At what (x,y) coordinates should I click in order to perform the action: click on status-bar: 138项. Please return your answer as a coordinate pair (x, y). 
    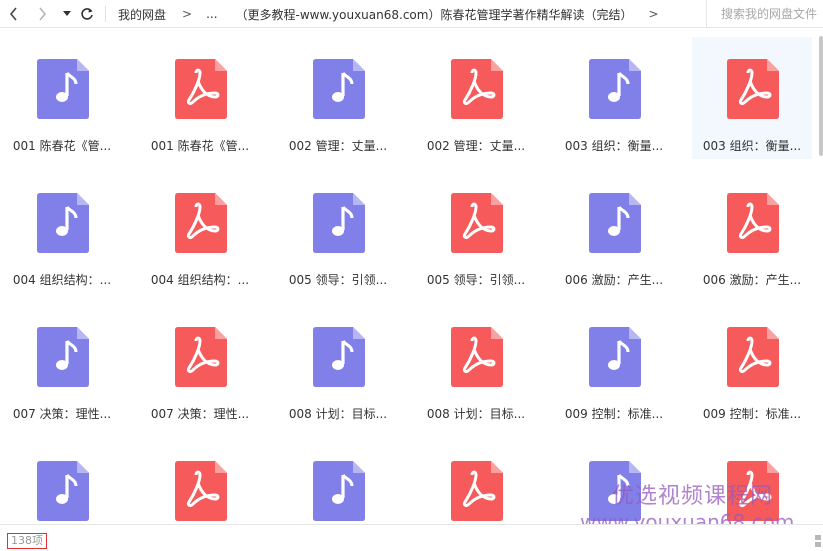
    Looking at the image, I should click on (411, 537).